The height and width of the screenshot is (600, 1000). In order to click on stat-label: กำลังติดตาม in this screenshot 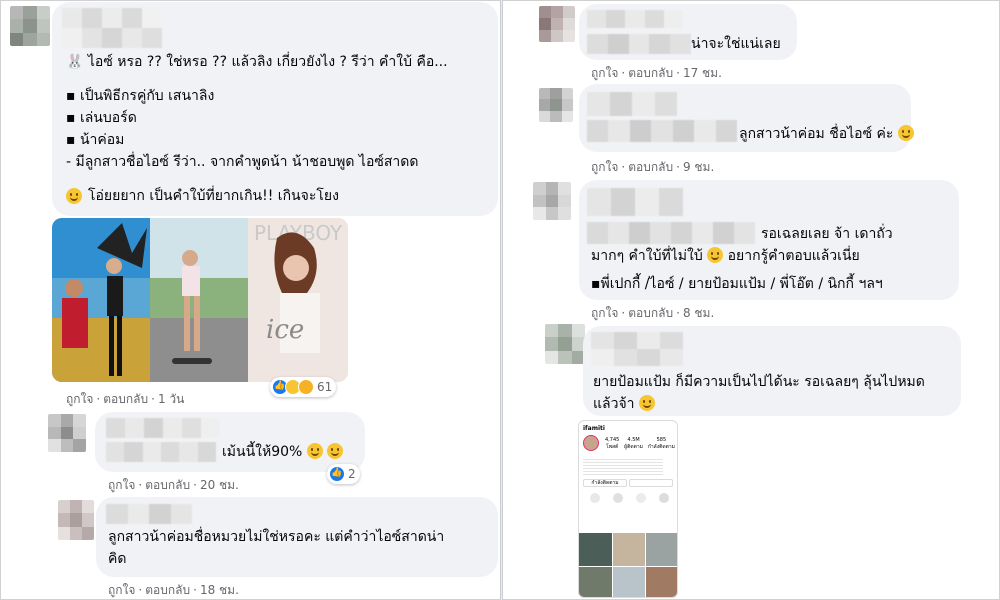, I will do `click(661, 447)`.